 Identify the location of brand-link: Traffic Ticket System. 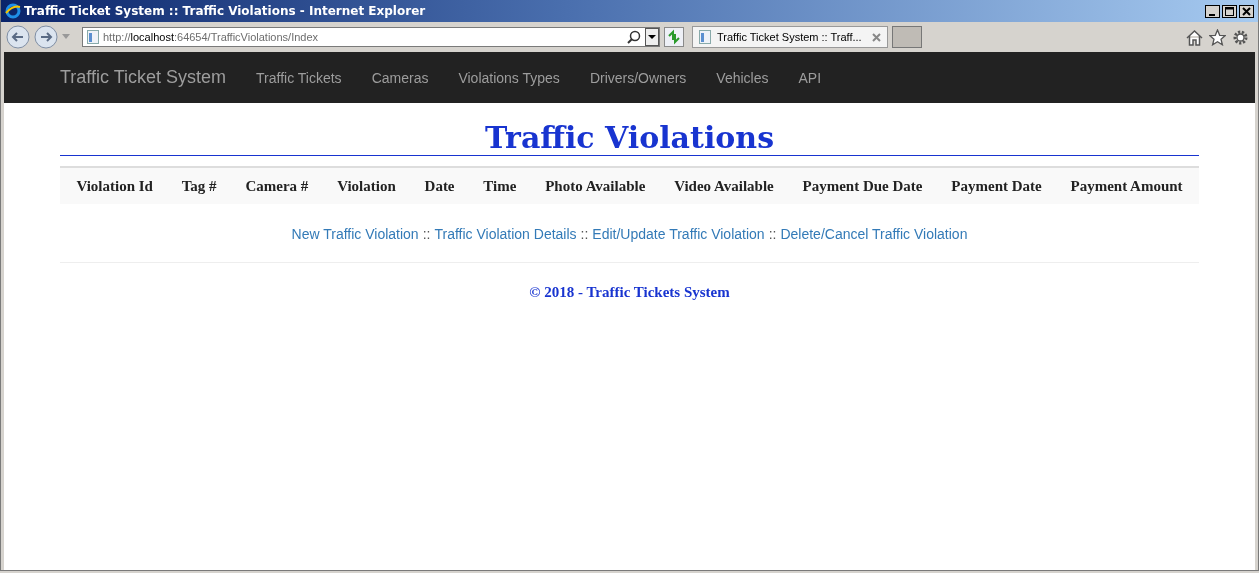
(143, 77).